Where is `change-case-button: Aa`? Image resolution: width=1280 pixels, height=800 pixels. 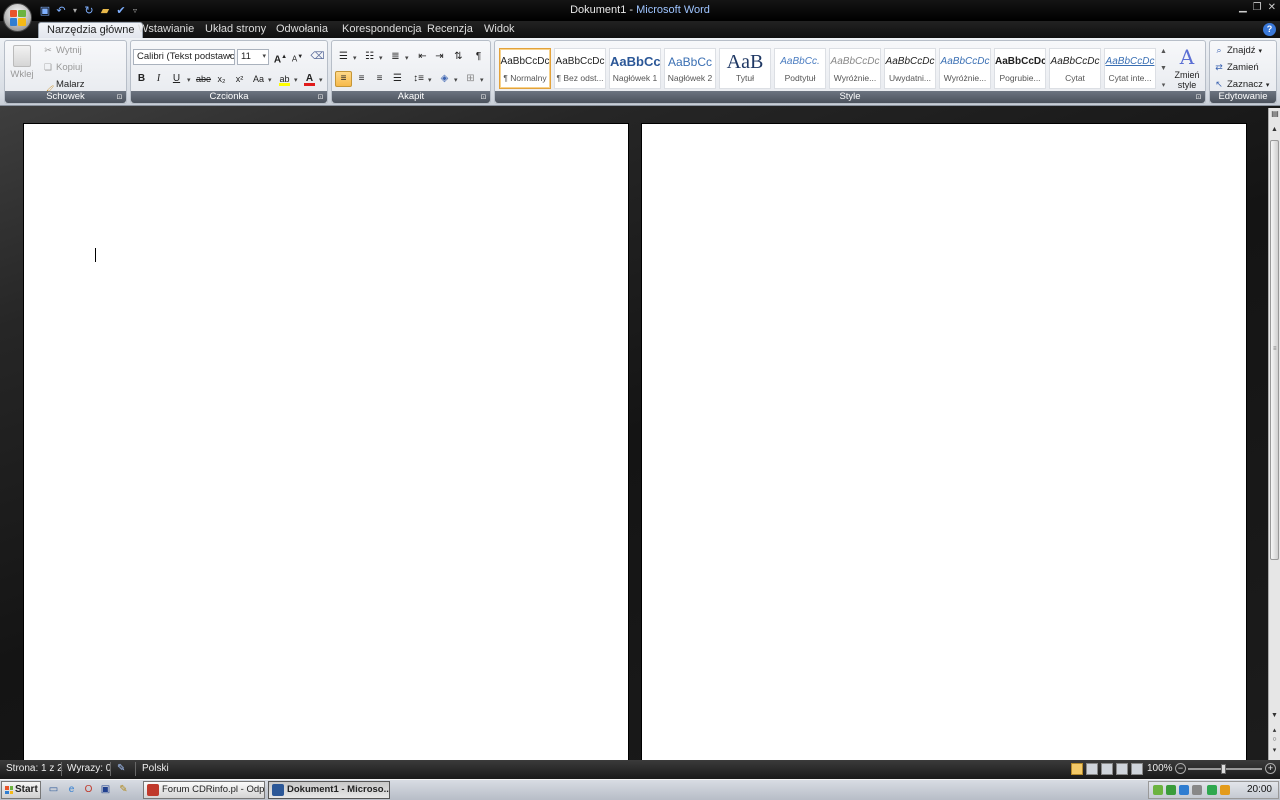
change-case-button: Aa is located at coordinates (258, 79).